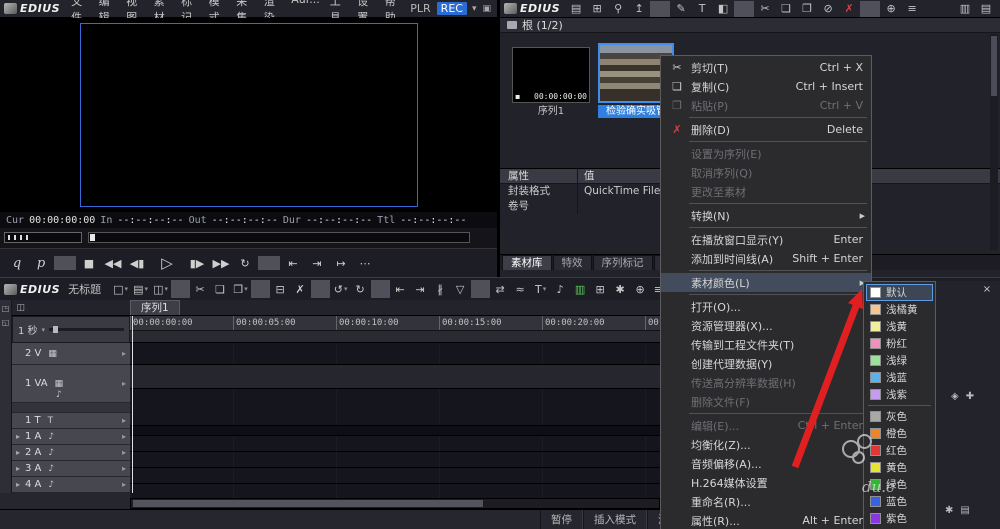  What do you see at coordinates (341, 263) in the screenshot?
I see `next-edit-icon: ↦` at bounding box center [341, 263].